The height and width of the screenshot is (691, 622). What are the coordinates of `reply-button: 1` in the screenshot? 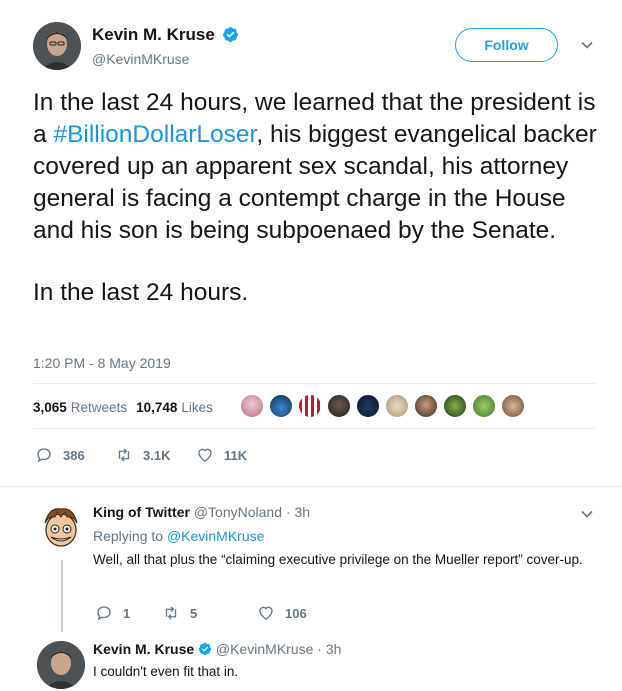 It's located at (128, 613).